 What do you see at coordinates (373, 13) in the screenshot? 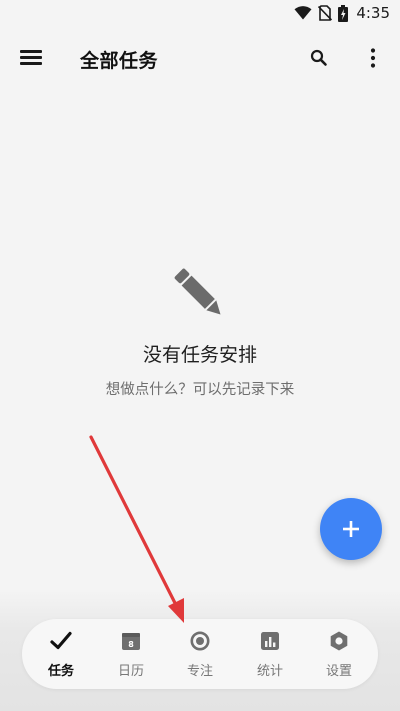
I see `status-time: 4:35` at bounding box center [373, 13].